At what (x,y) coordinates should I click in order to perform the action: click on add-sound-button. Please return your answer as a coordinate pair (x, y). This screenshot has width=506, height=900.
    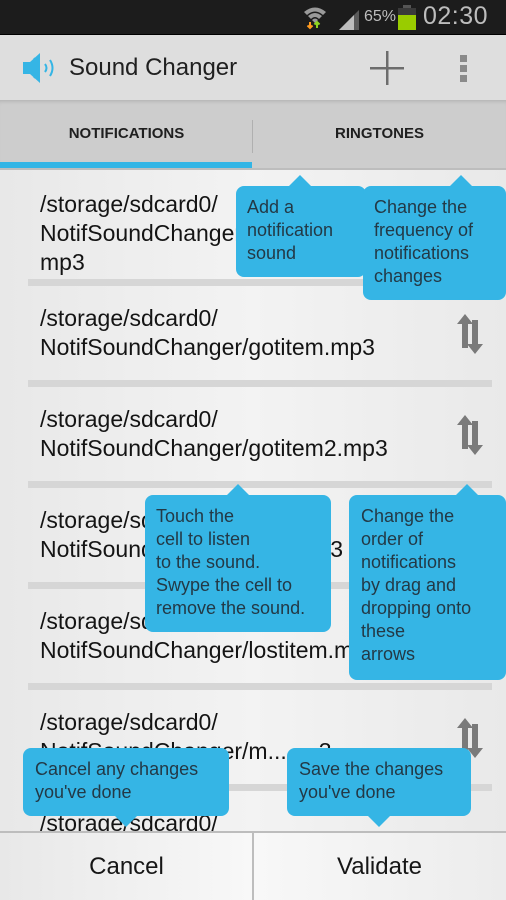
    Looking at the image, I should click on (387, 68).